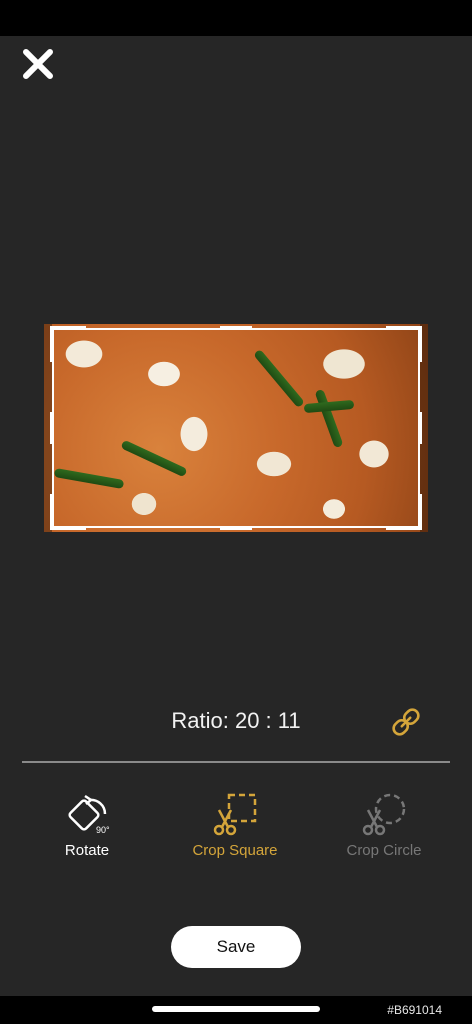  What do you see at coordinates (68, 328) in the screenshot?
I see `crop-handle-top-left` at bounding box center [68, 328].